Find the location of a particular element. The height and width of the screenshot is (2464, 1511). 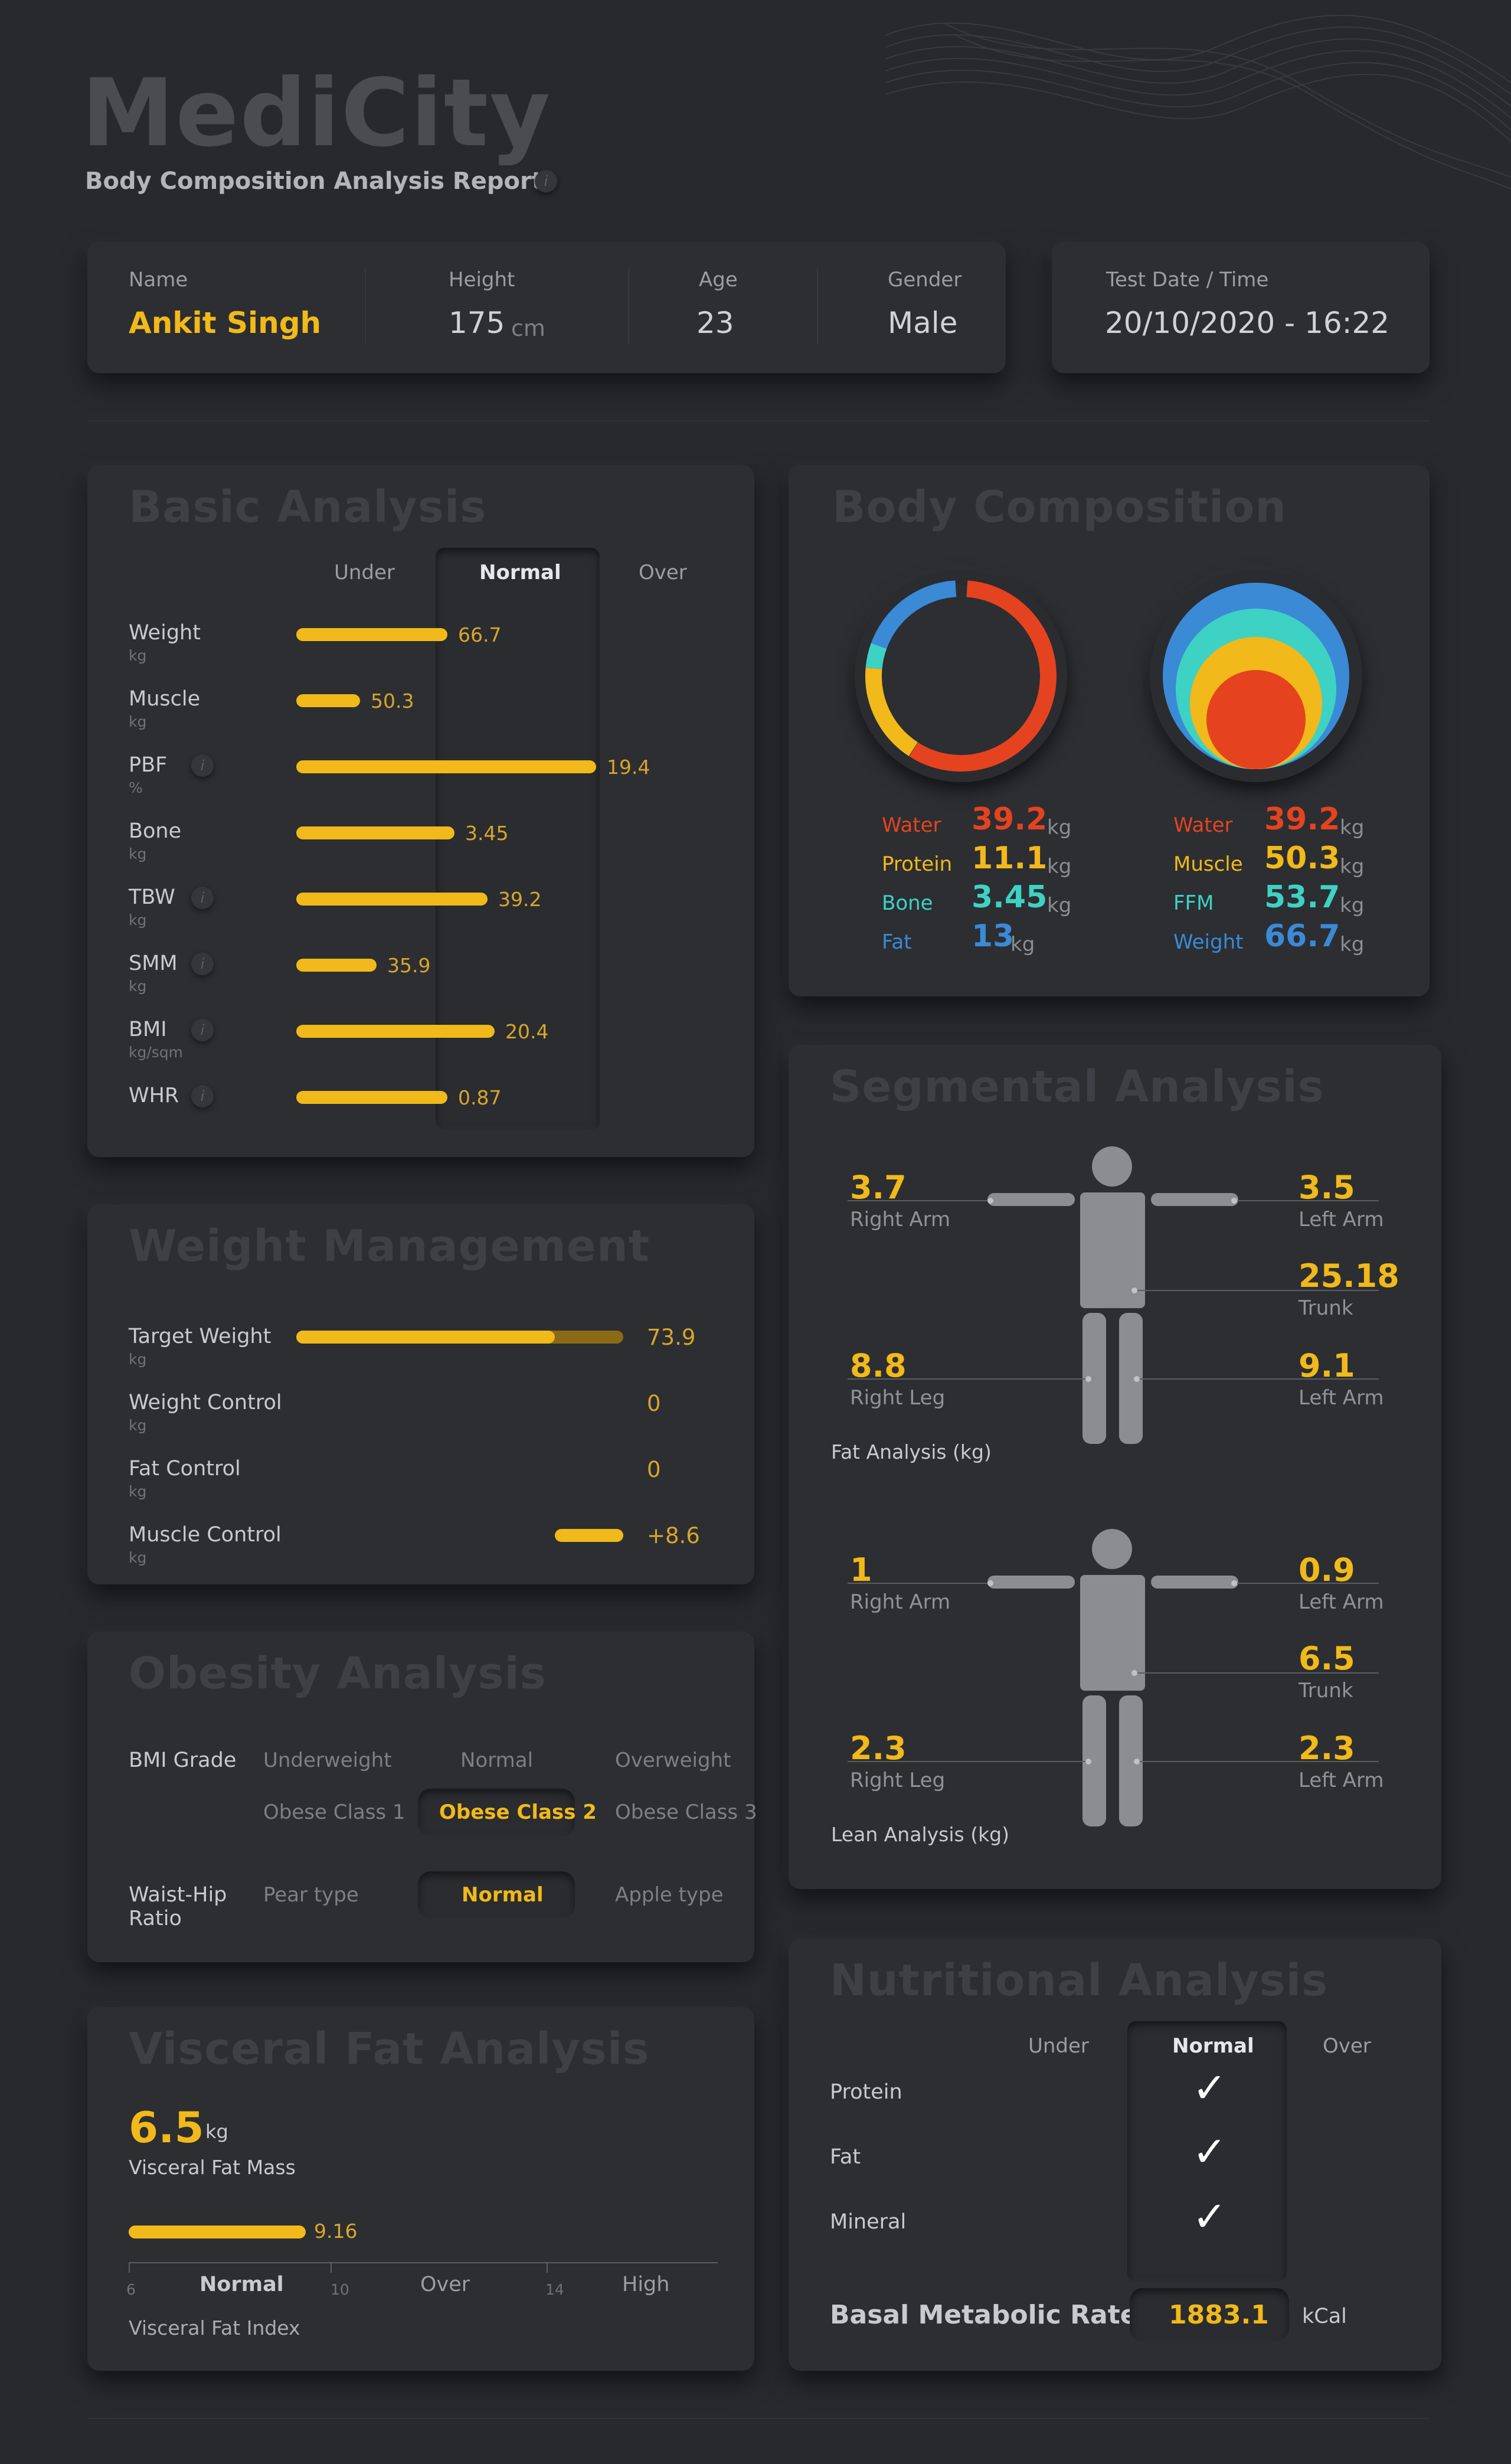

fat-control-label: Fat Control is located at coordinates (185, 1469).